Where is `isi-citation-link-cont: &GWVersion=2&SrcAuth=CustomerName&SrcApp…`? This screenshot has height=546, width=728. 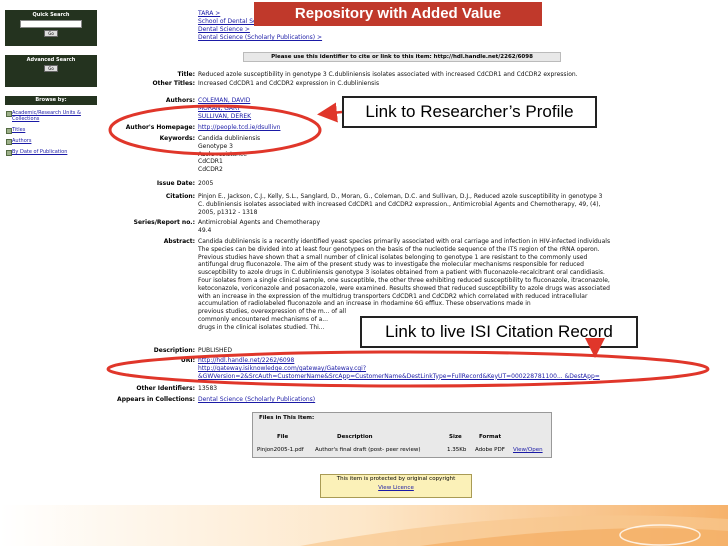
isi-citation-link-cont: &GWVersion=2&SrcAuth=CustomerName&SrcApp… is located at coordinates (458, 377).